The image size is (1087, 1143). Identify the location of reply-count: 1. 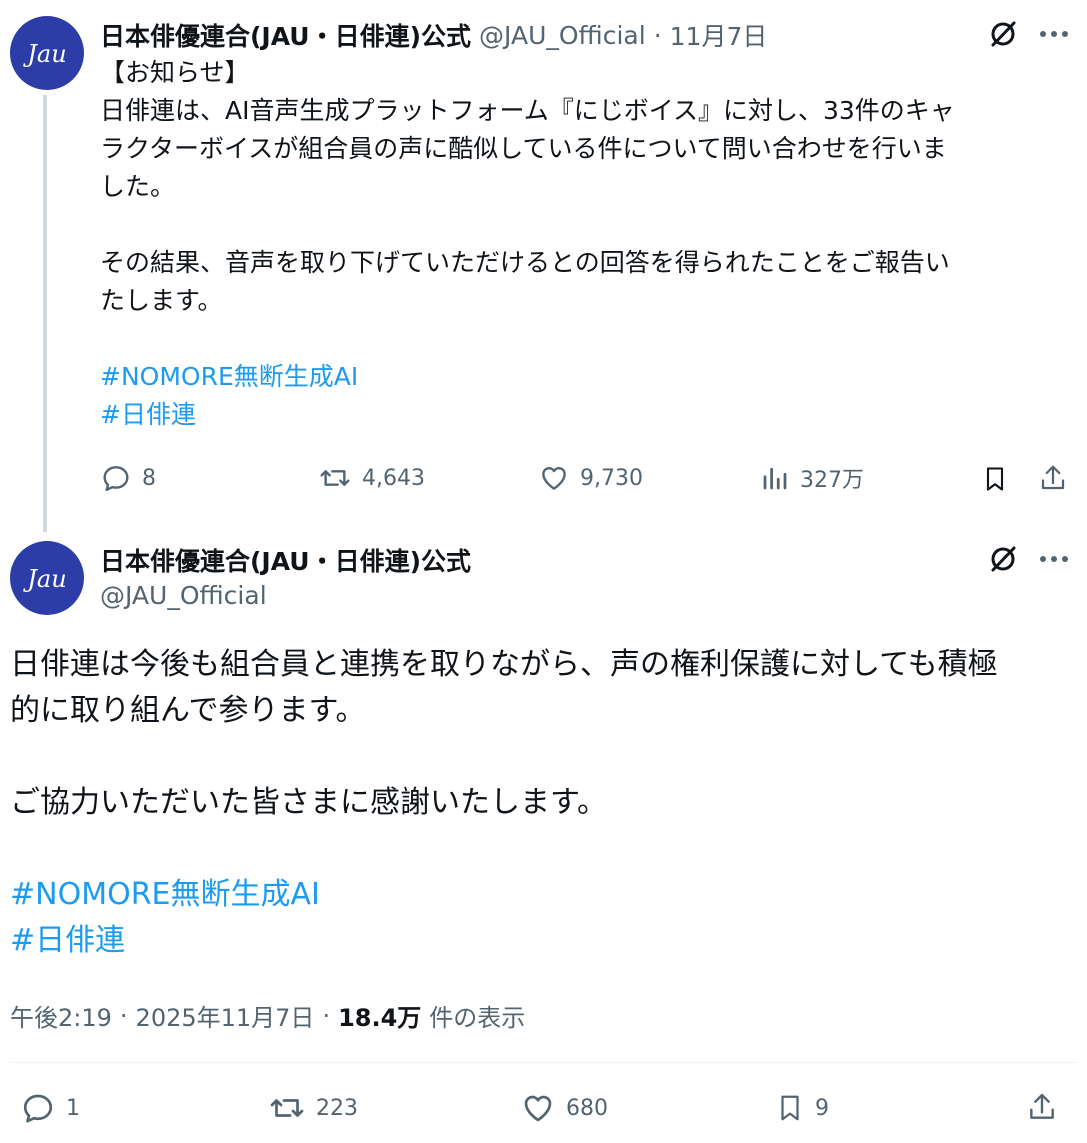
(73, 1108).